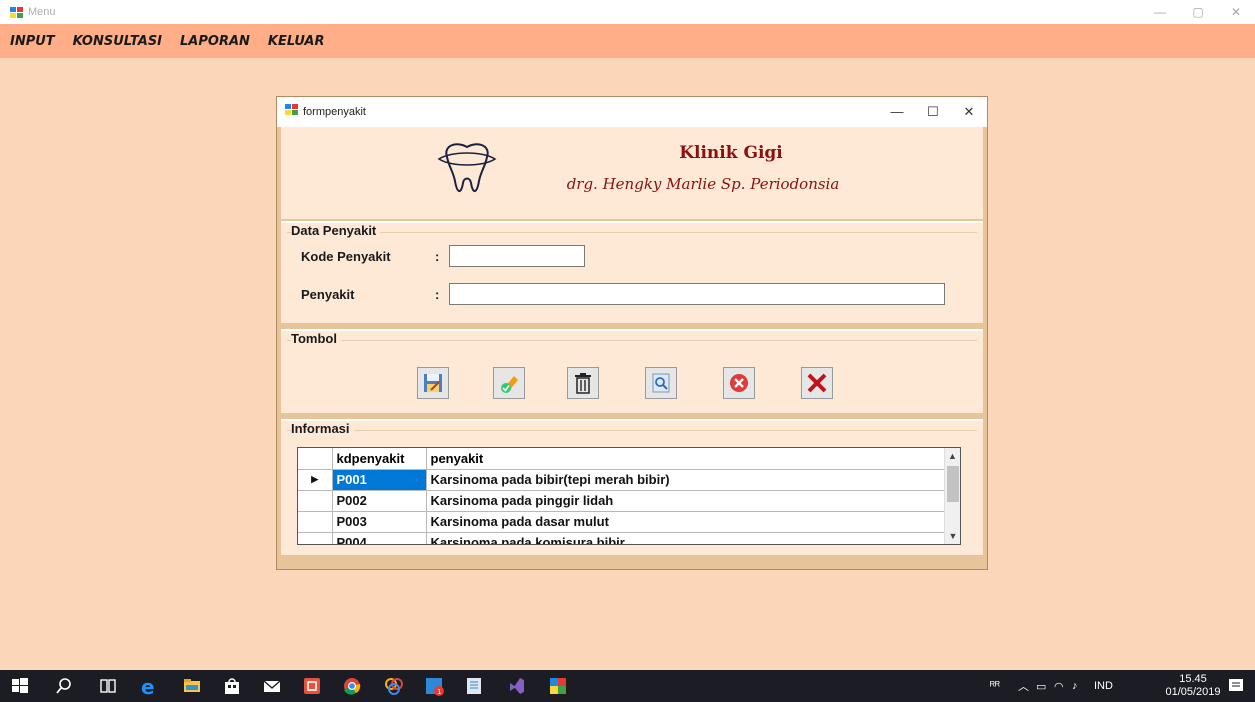 The height and width of the screenshot is (702, 1255). I want to click on scroll-down-icon: ▼, so click(952, 536).